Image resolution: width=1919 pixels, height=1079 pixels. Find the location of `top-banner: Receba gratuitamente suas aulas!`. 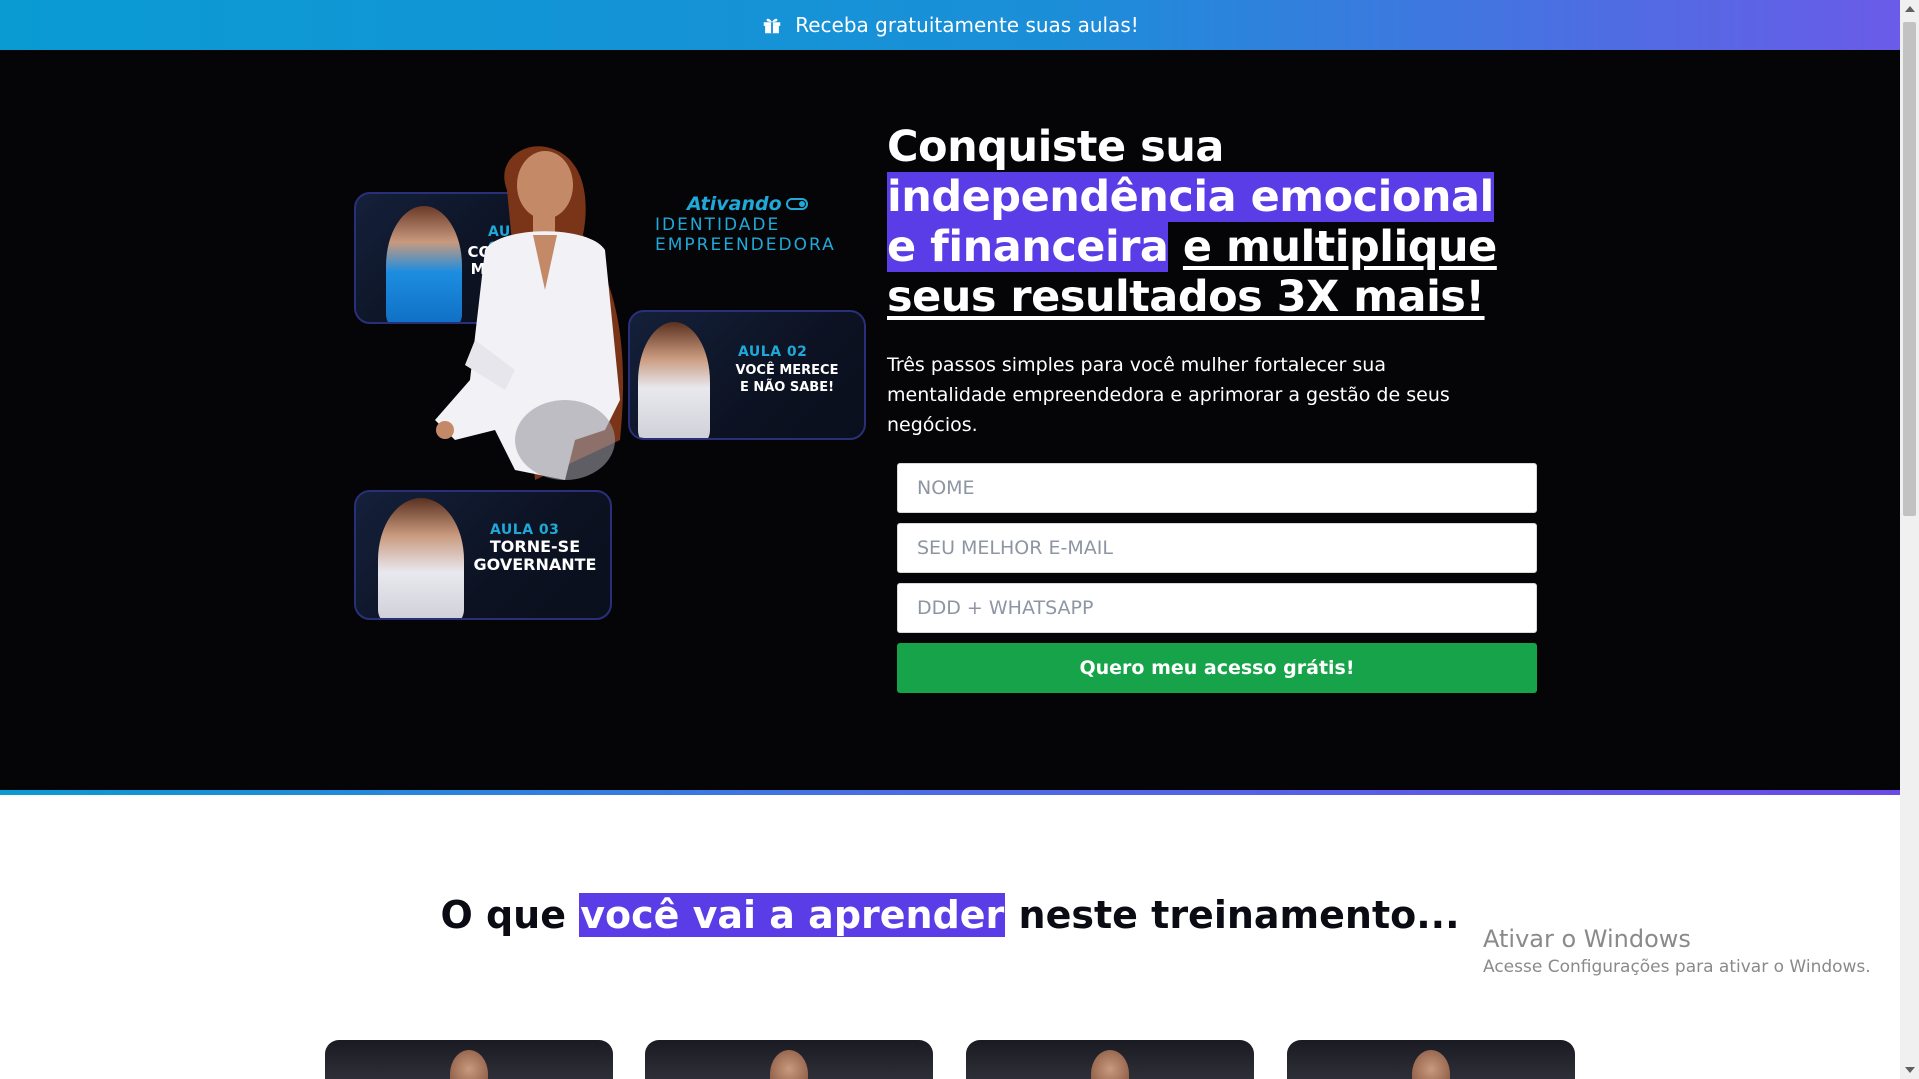

top-banner: Receba gratuitamente suas aulas! is located at coordinates (950, 25).